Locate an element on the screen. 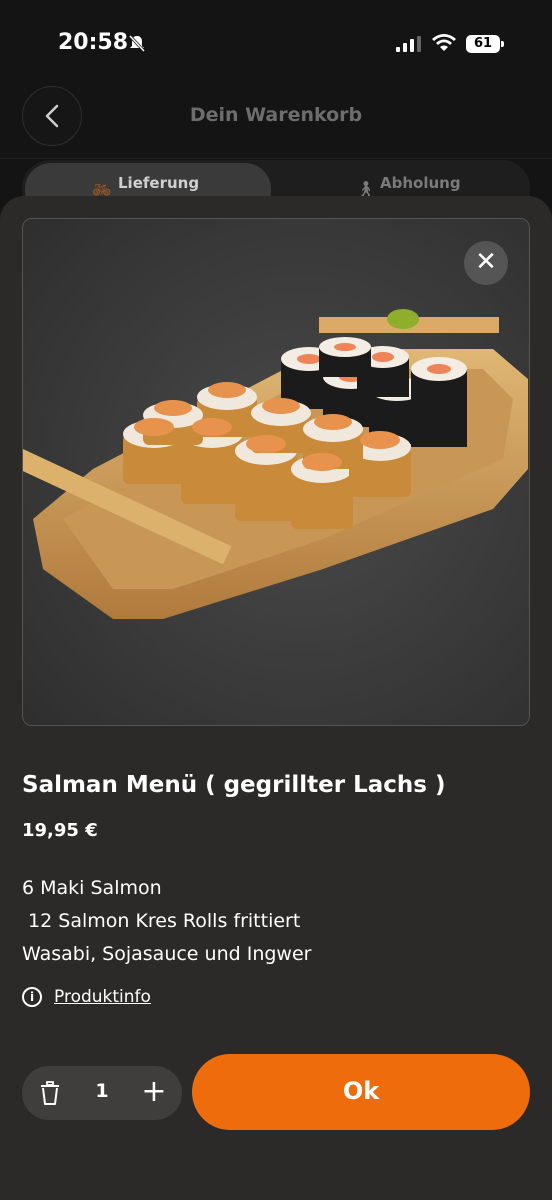 This screenshot has width=552, height=1200. status-time: 20:58 is located at coordinates (93, 42).